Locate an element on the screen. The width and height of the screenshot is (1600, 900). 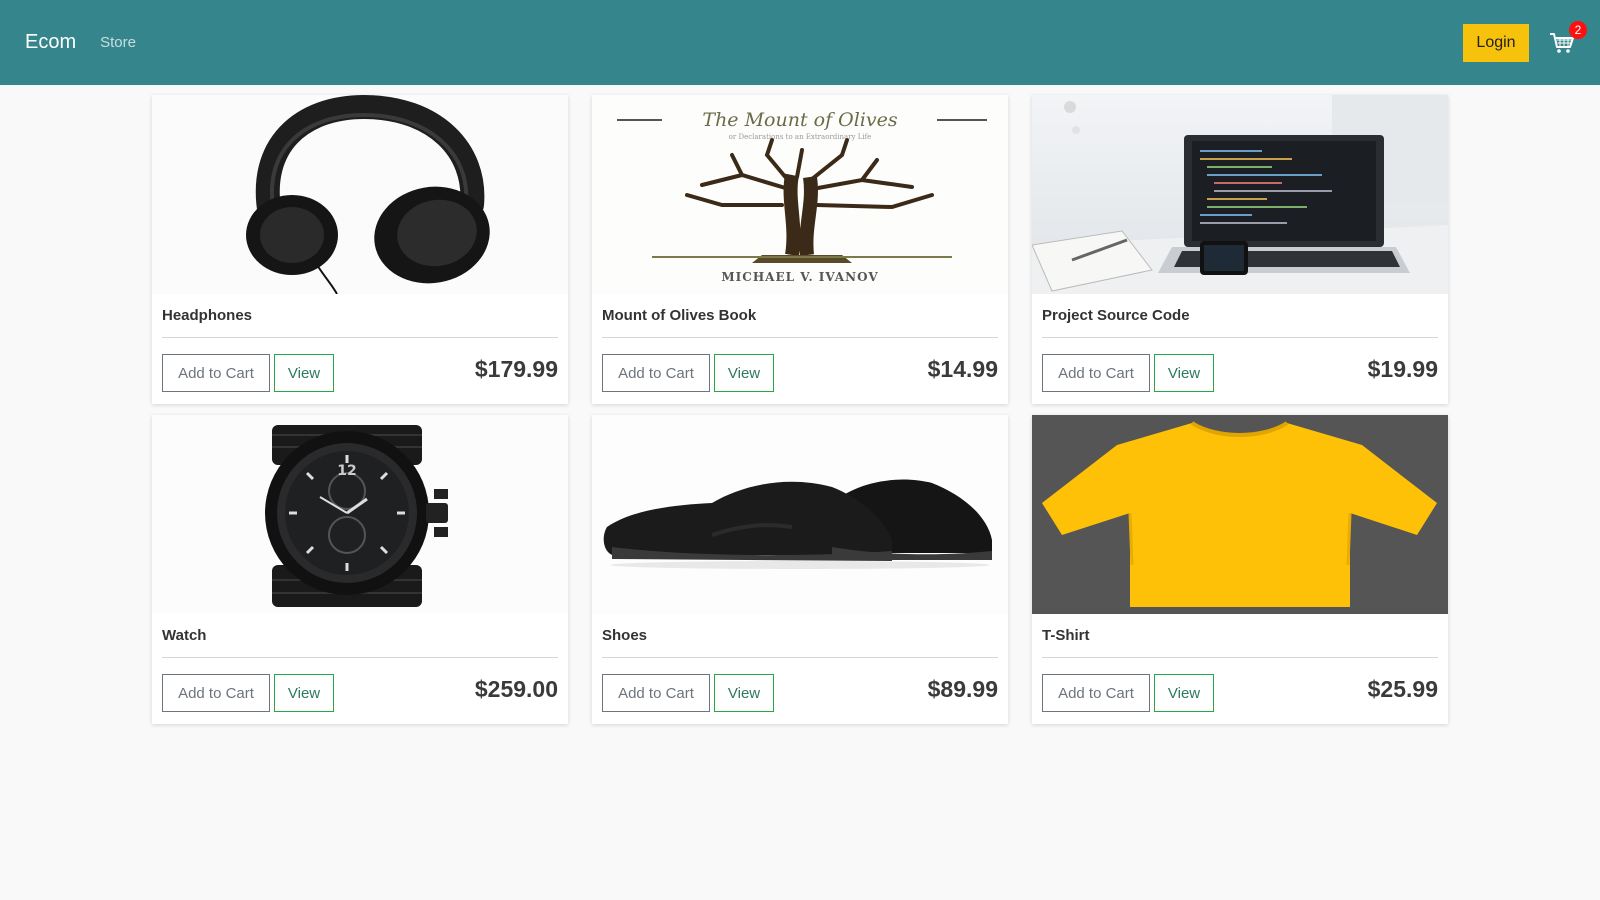
product-title: Headphones is located at coordinates (360, 316).